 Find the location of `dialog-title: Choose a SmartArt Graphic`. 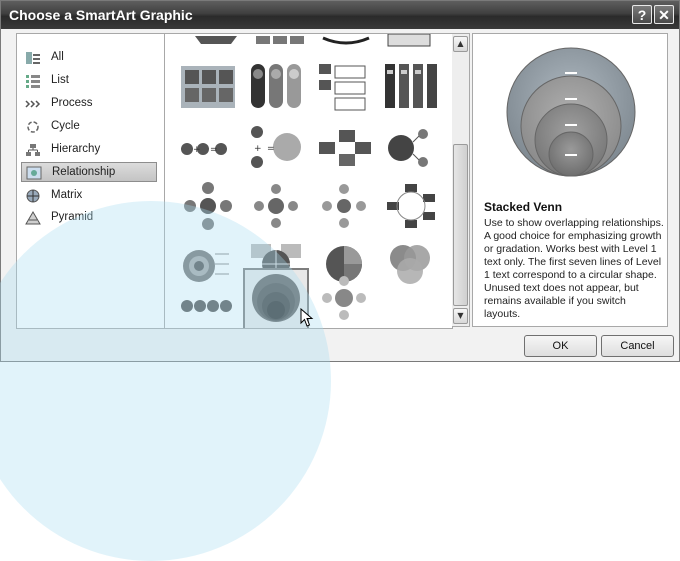

dialog-title: Choose a SmartArt Graphic is located at coordinates (101, 15).